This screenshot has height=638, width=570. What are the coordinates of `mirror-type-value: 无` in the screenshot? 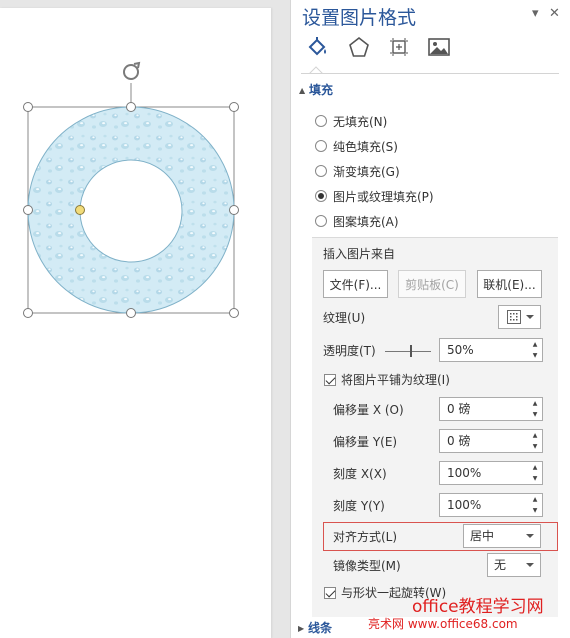 It's located at (500, 565).